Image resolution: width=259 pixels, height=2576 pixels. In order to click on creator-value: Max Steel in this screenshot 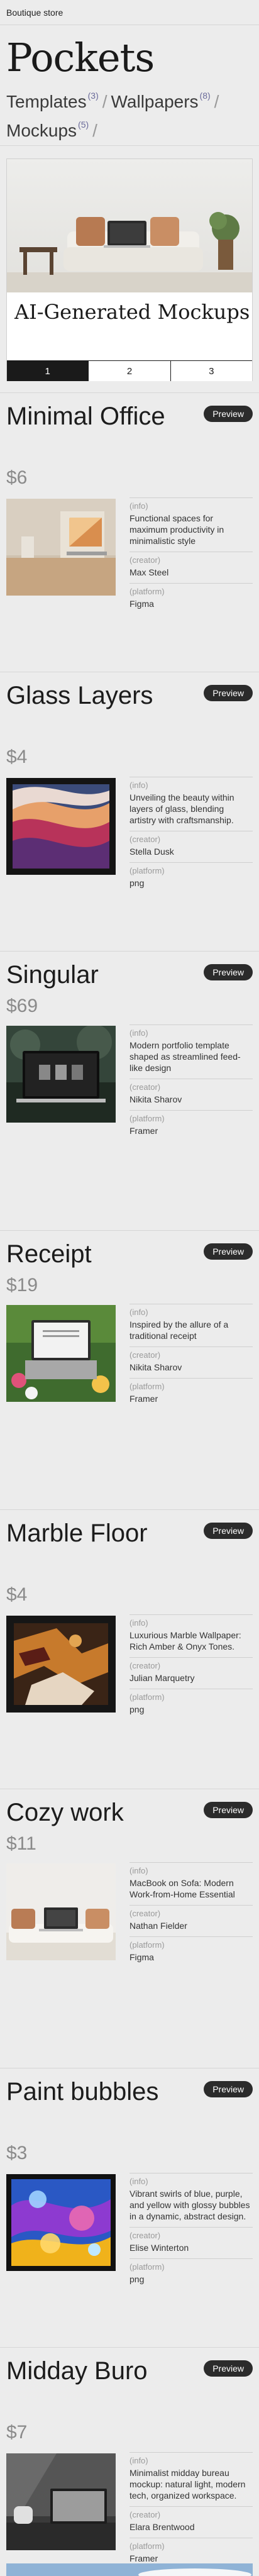, I will do `click(191, 572)`.